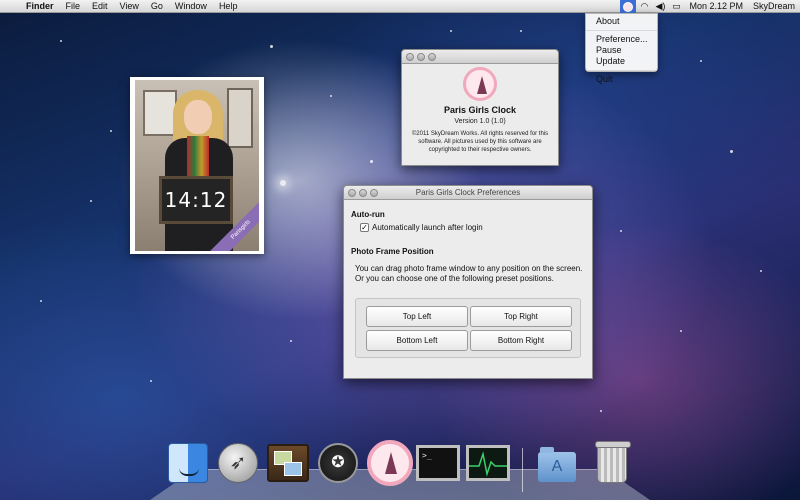 This screenshot has height=500, width=800. I want to click on trash-icon, so click(613, 462).